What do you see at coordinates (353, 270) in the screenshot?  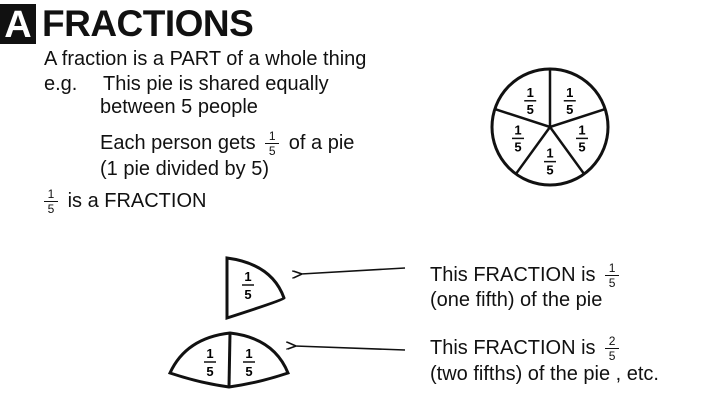 I see `arrow-to-one-fifth` at bounding box center [353, 270].